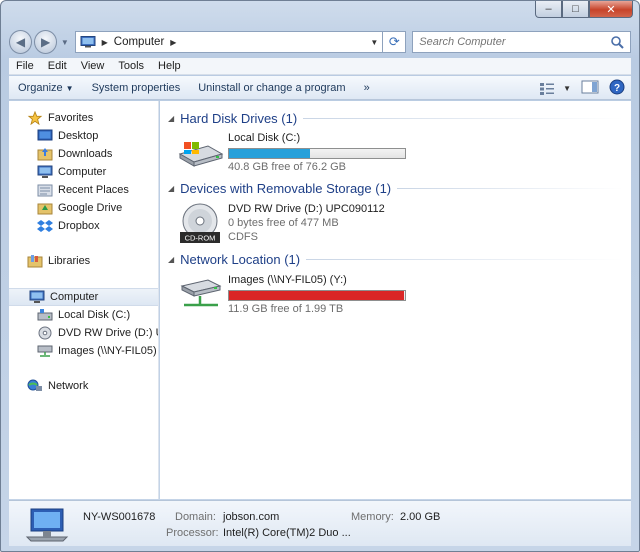 This screenshot has width=640, height=552. What do you see at coordinates (577, 88) in the screenshot?
I see `view-controls: ▼ ?` at bounding box center [577, 88].